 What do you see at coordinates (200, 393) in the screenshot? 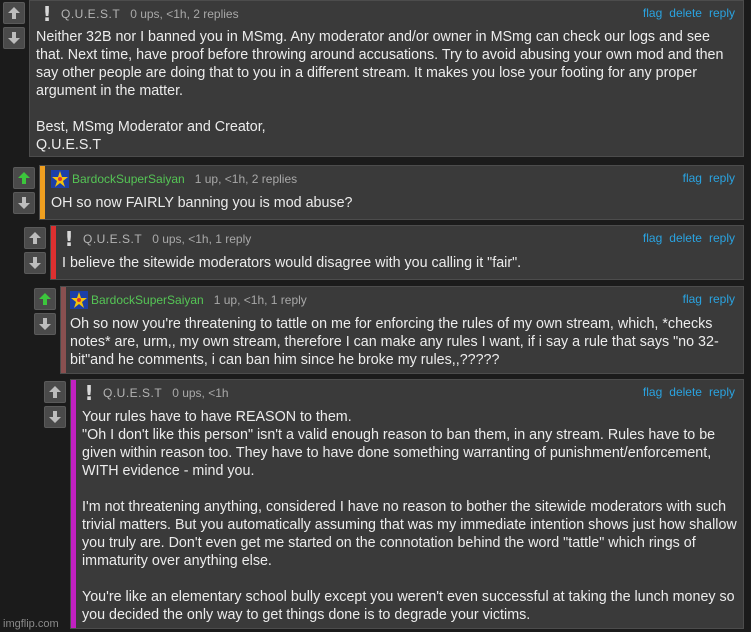
I see `comment-meta: 0 ups, <1h` at bounding box center [200, 393].